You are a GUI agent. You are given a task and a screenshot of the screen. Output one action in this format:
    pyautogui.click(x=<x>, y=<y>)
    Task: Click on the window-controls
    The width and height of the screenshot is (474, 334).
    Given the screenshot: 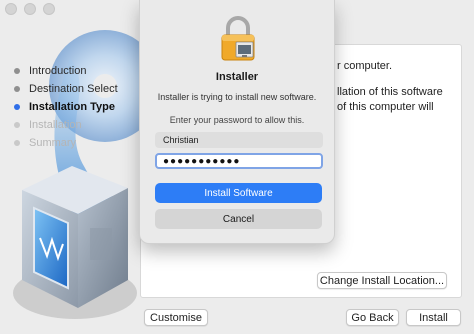 What is the action you would take?
    pyautogui.click(x=30, y=9)
    